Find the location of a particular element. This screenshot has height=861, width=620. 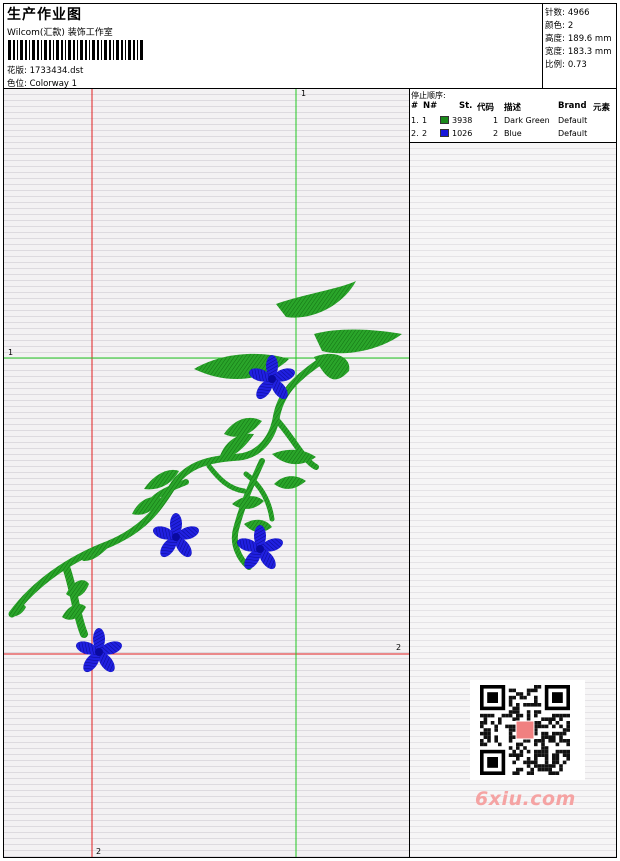

blue-flowers is located at coordinates (185, 514).